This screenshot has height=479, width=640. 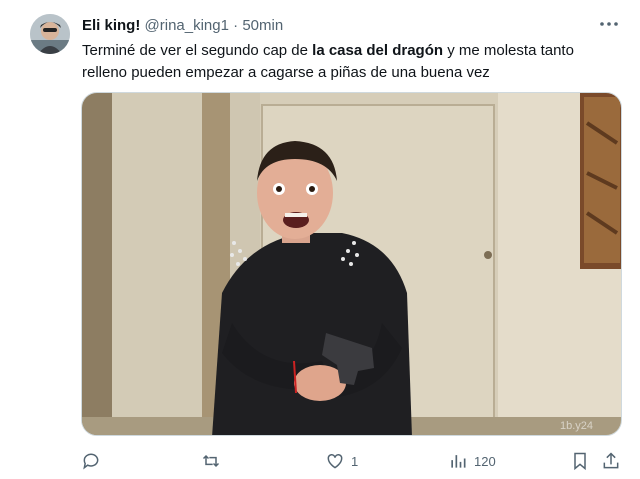 I want to click on bookmark-button, so click(x=580, y=461).